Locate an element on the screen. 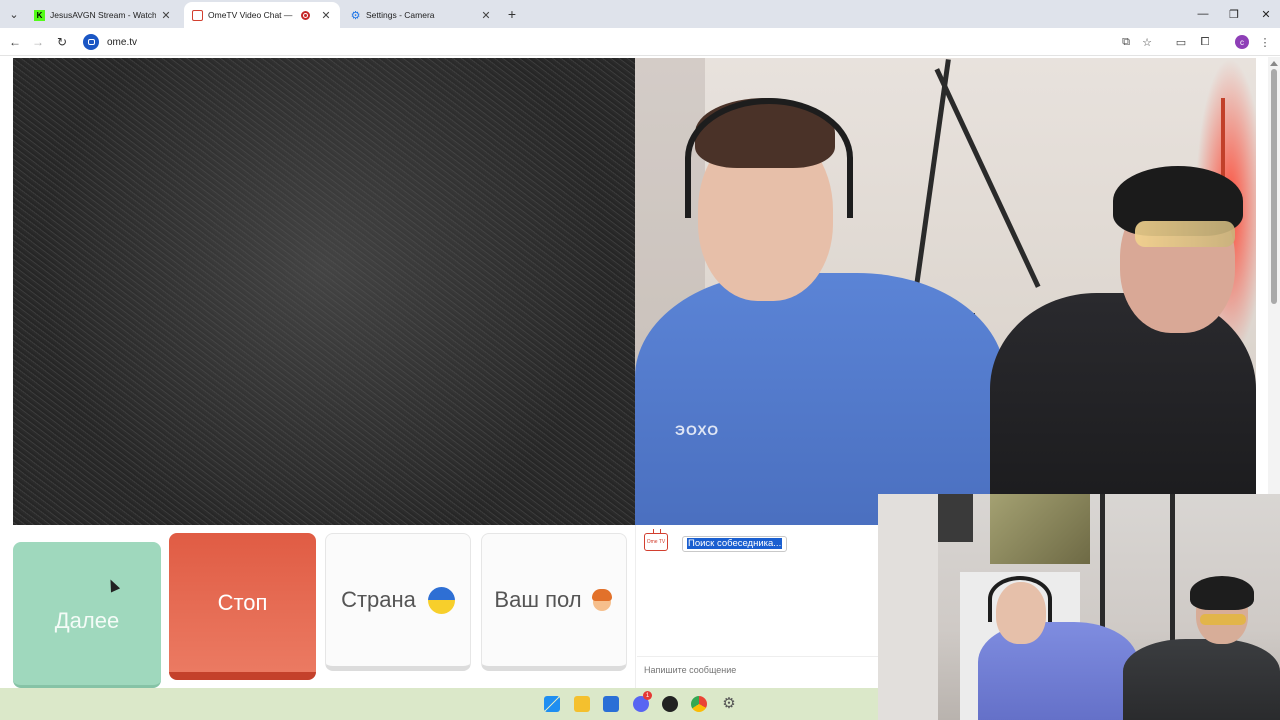  profile-avatar: c is located at coordinates (1242, 42).